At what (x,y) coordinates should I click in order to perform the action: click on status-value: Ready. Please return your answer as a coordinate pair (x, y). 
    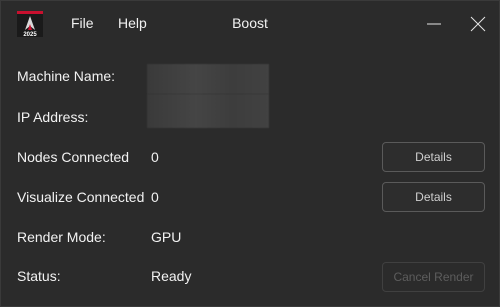
    Looking at the image, I should click on (171, 276).